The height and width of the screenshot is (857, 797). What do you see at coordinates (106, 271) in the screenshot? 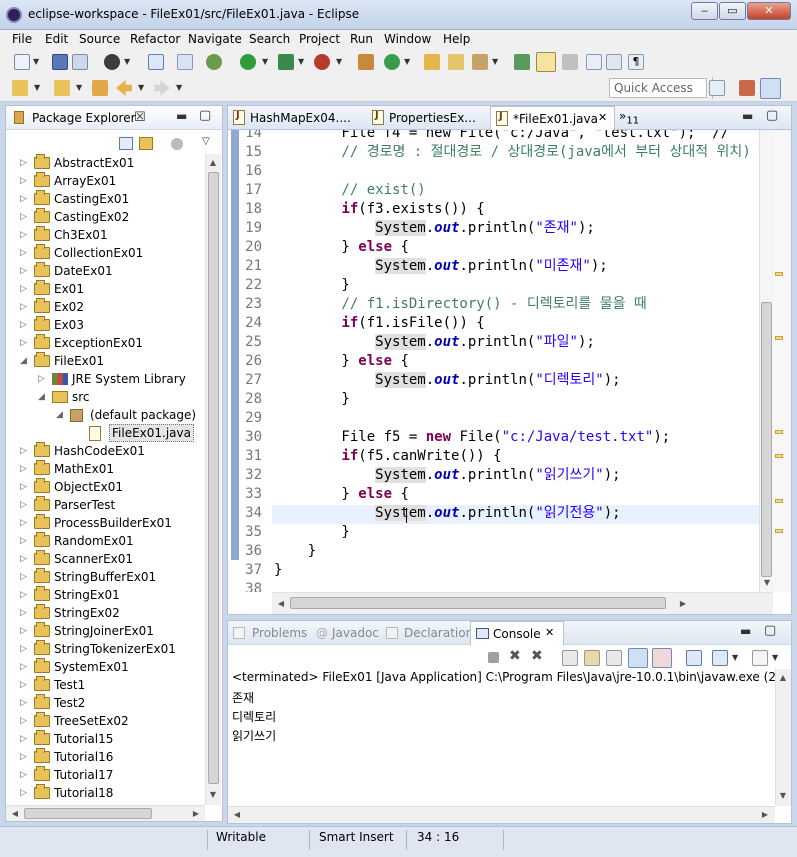
I see `tree-item: ▷ DateEx01` at bounding box center [106, 271].